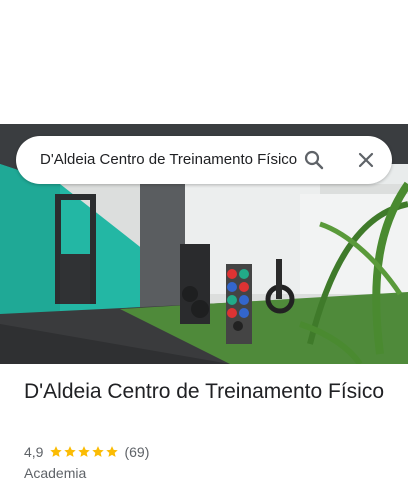  What do you see at coordinates (55, 473) in the screenshot?
I see `place-category: Academia` at bounding box center [55, 473].